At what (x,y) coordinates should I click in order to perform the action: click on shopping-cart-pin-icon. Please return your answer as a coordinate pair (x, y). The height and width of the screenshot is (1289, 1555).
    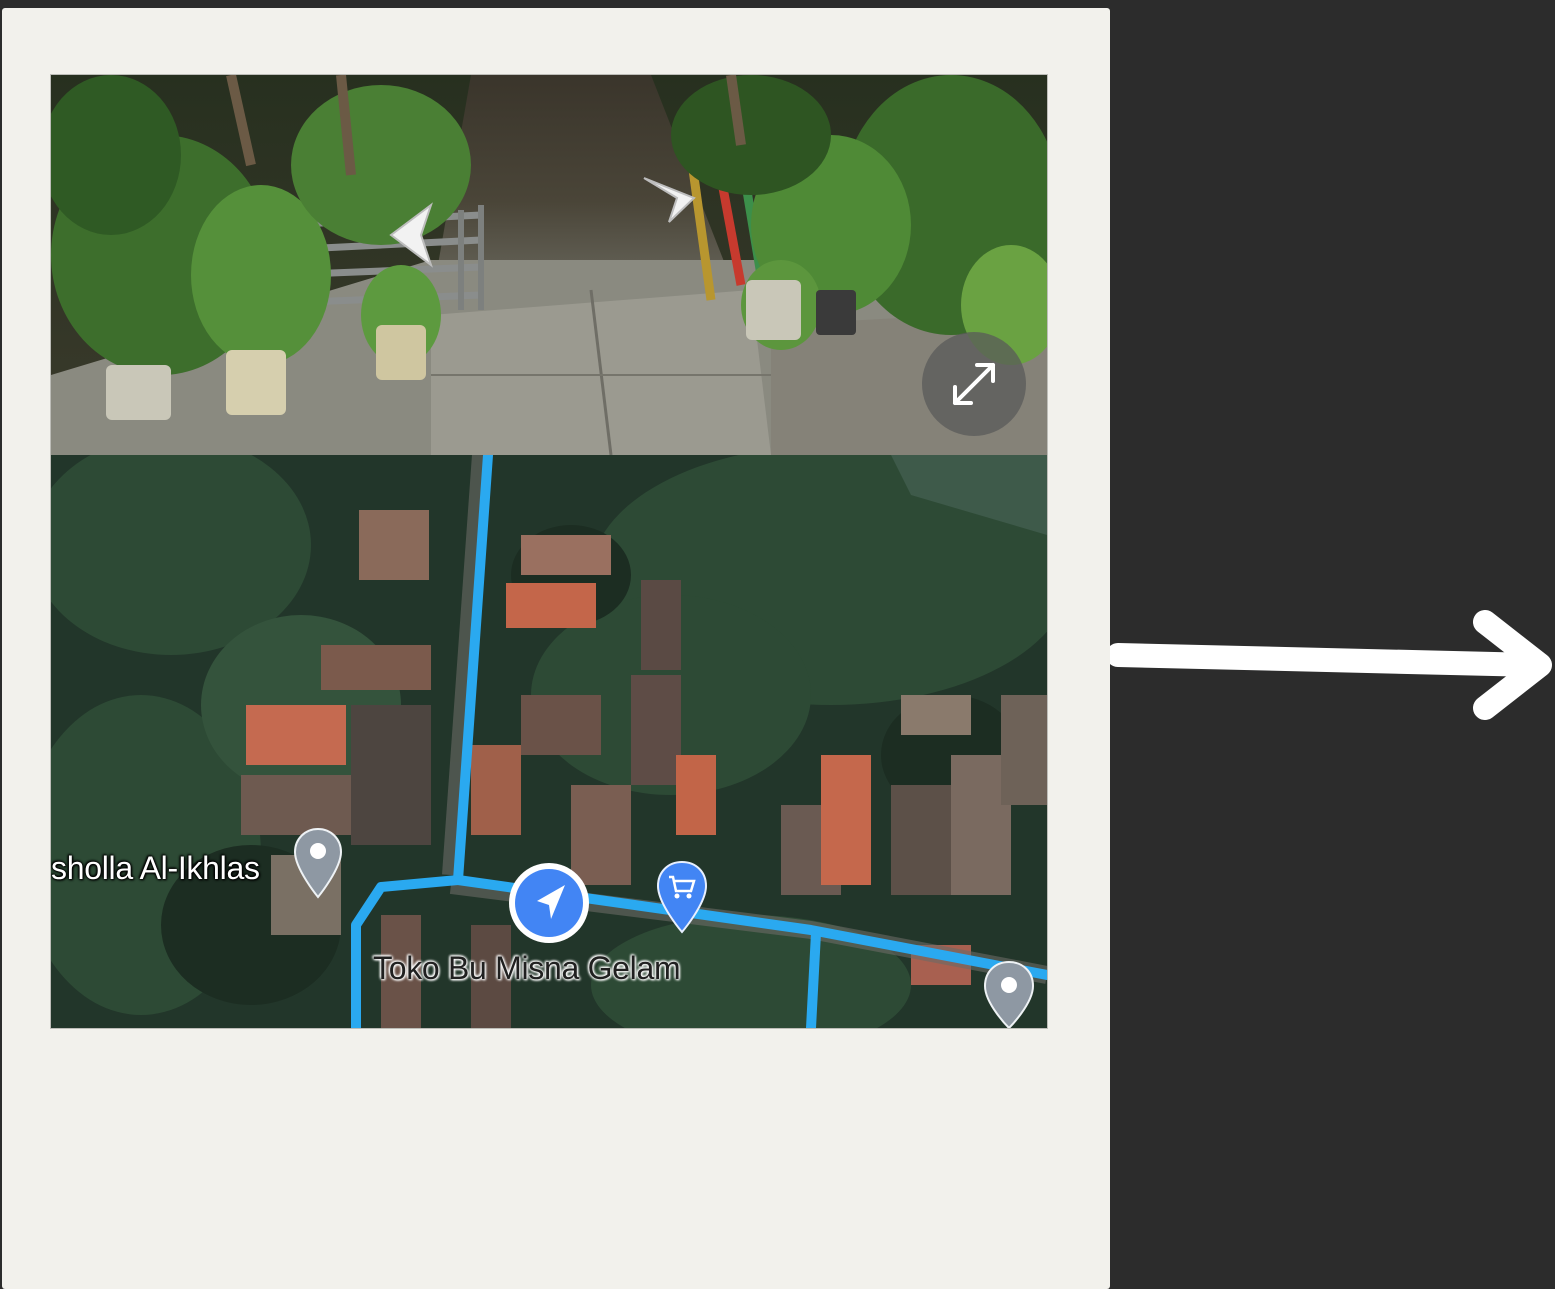
    Looking at the image, I should click on (682, 897).